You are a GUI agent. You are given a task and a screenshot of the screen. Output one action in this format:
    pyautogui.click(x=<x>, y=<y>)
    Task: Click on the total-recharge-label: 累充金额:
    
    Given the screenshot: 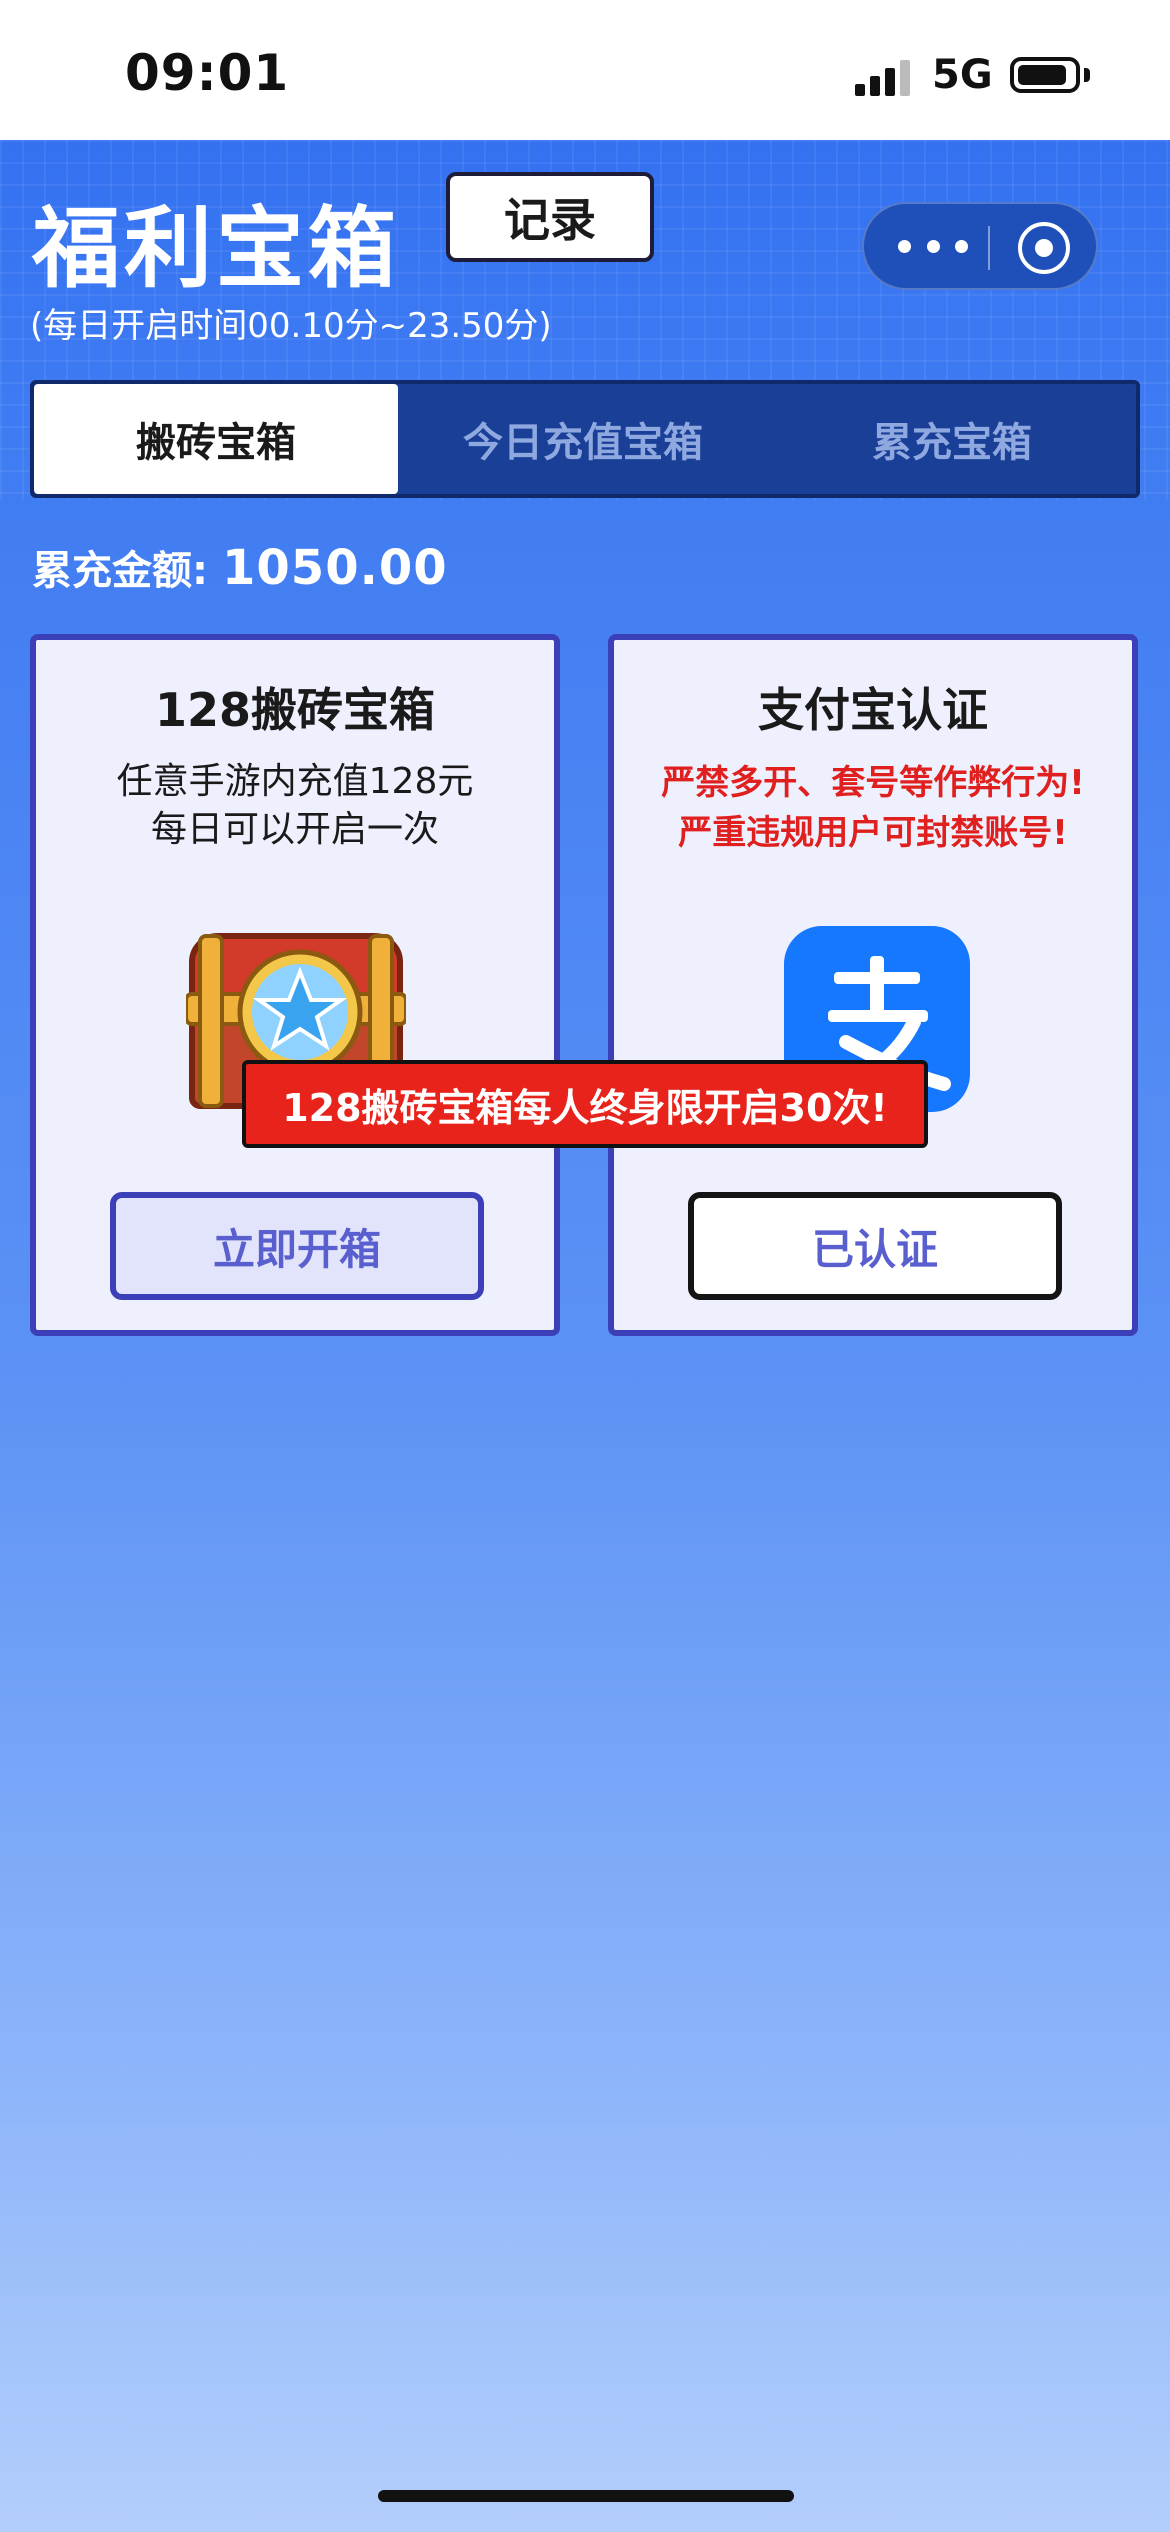 What is the action you would take?
    pyautogui.click(x=120, y=571)
    